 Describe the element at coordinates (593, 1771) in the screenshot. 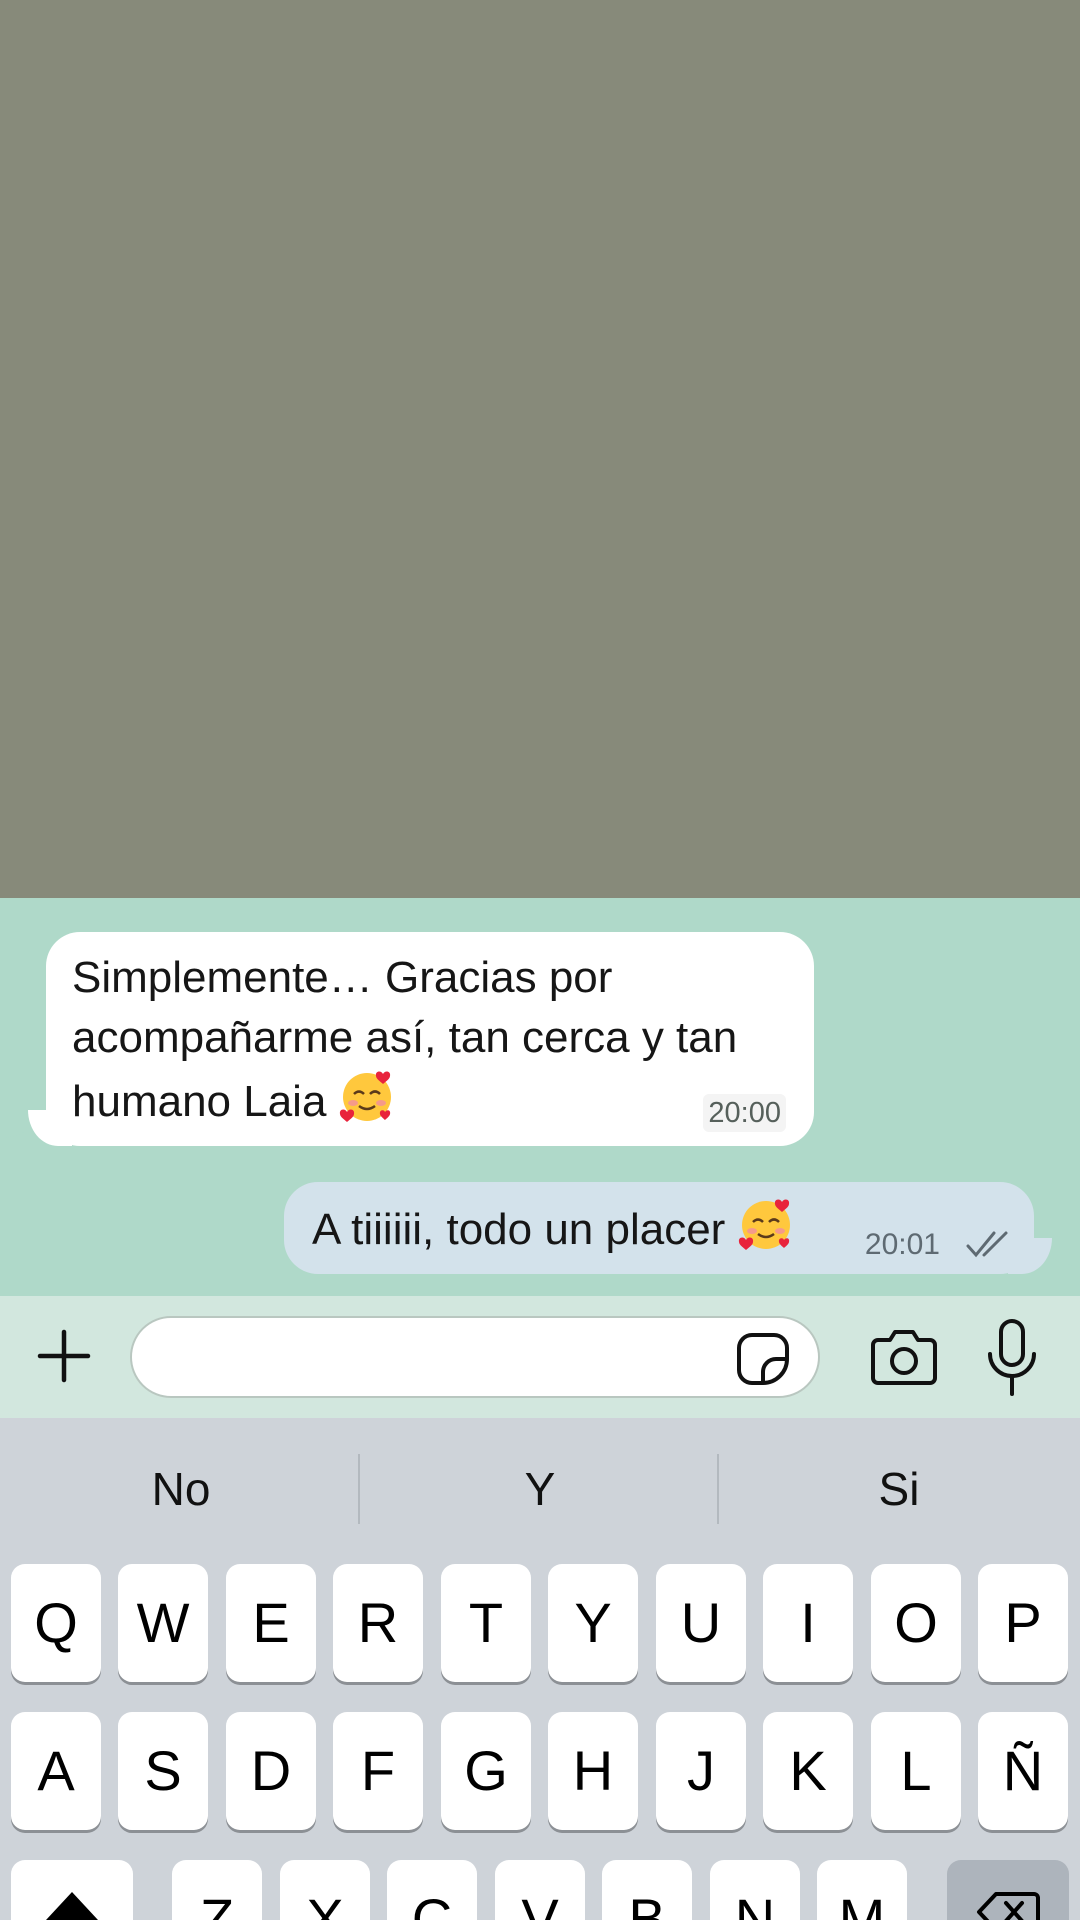

I see `key-h: H` at that location.